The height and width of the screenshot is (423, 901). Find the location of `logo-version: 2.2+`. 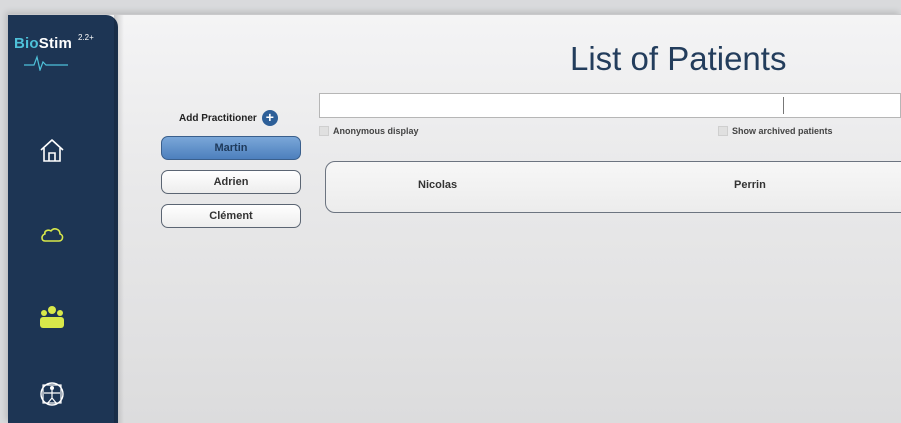

logo-version: 2.2+ is located at coordinates (86, 37).